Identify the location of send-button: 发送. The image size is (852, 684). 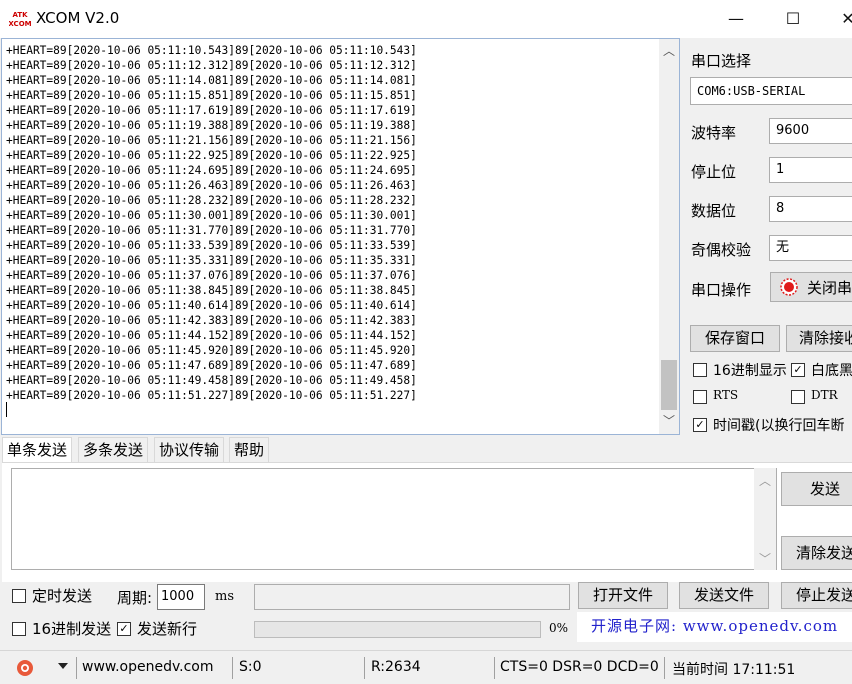
(816, 489).